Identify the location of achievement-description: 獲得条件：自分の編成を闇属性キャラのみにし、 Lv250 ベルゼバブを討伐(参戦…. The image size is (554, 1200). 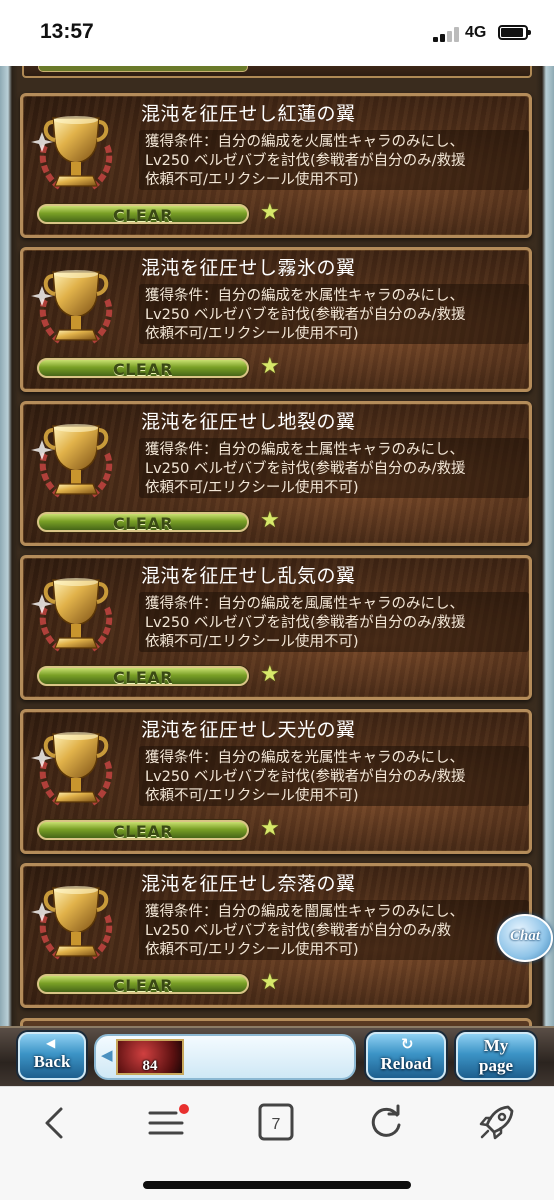
(334, 930).